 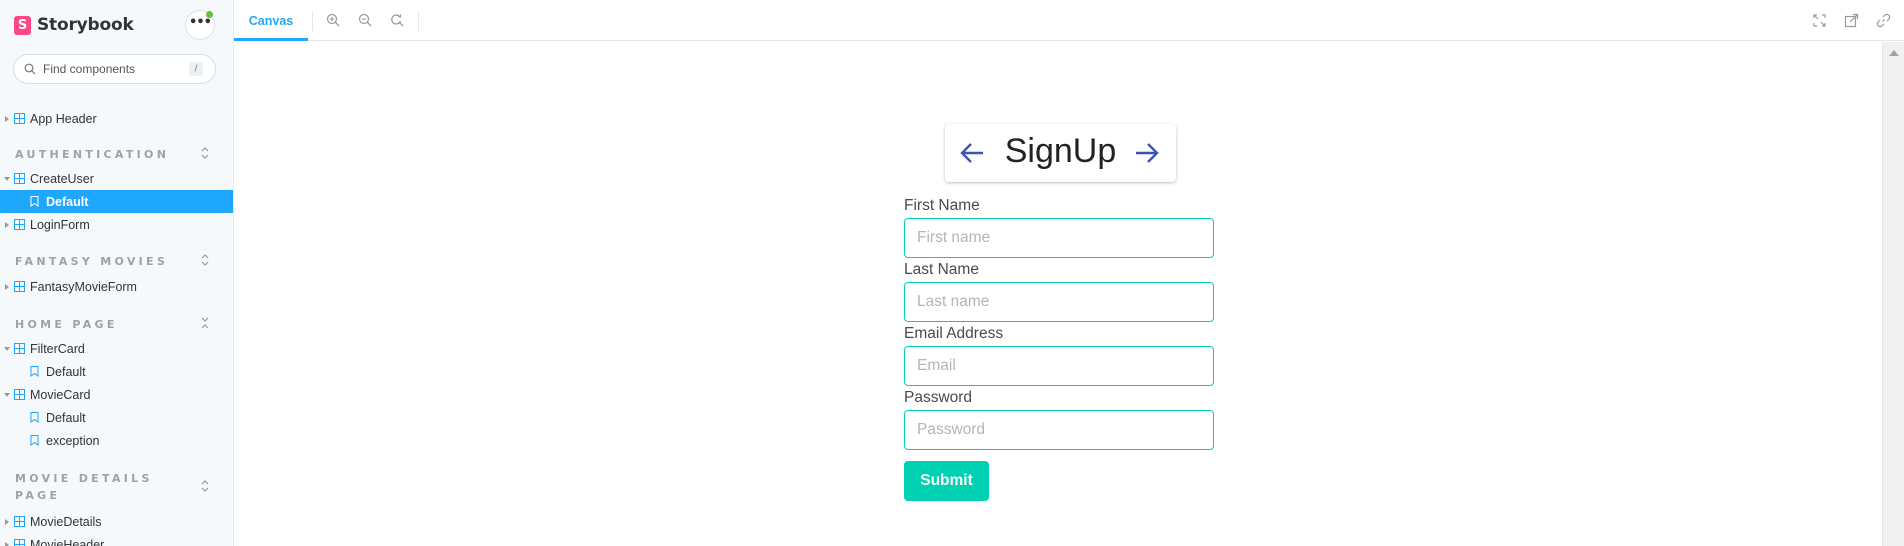 What do you see at coordinates (116, 224) in the screenshot?
I see `sidebar-item-loginform: LoginForm` at bounding box center [116, 224].